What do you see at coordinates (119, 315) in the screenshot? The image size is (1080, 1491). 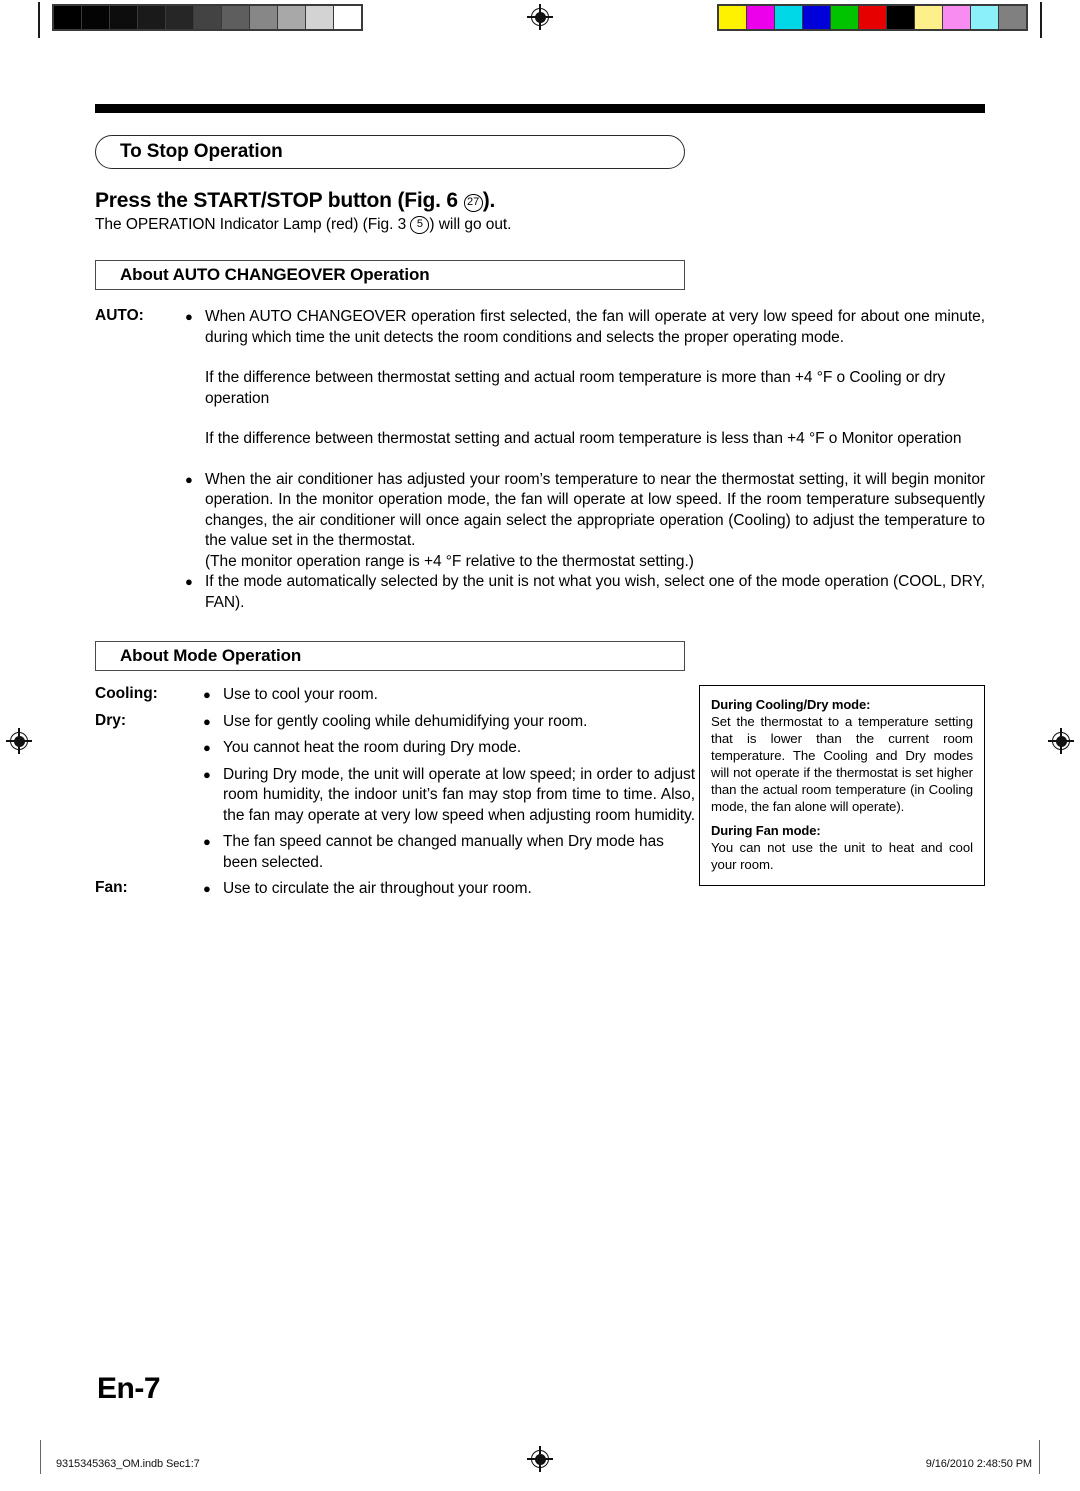 I see `term-label-auto: AUTO:` at bounding box center [119, 315].